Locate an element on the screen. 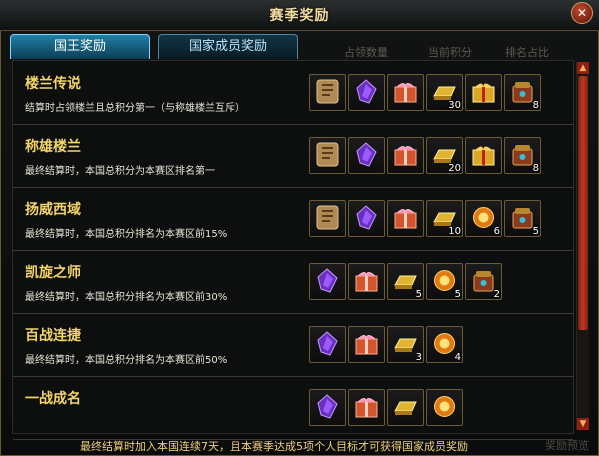 This screenshot has height=456, width=599. scroll-thumb is located at coordinates (583, 203).